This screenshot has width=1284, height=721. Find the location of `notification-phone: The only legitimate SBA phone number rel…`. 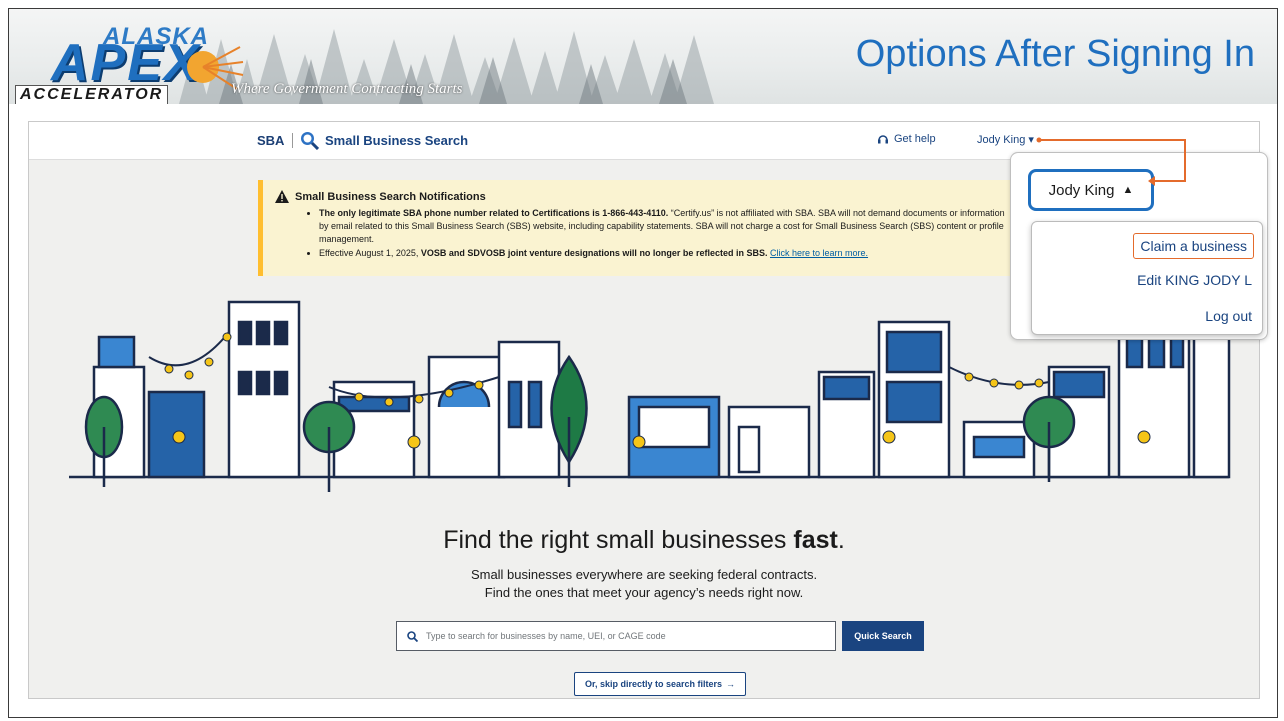

notification-phone: The only legitimate SBA phone number rel… is located at coordinates (494, 213).